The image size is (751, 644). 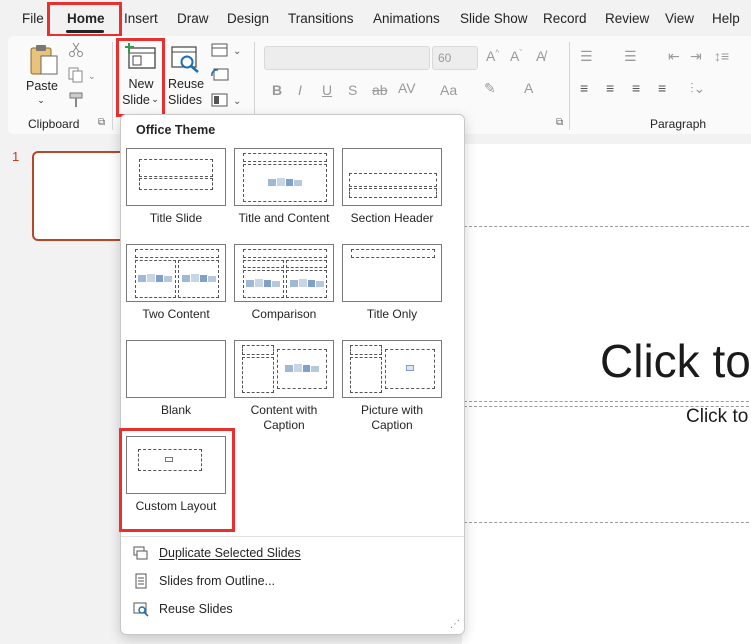 What do you see at coordinates (284, 386) in the screenshot?
I see `layout-content-with-caption: Content with Caption` at bounding box center [284, 386].